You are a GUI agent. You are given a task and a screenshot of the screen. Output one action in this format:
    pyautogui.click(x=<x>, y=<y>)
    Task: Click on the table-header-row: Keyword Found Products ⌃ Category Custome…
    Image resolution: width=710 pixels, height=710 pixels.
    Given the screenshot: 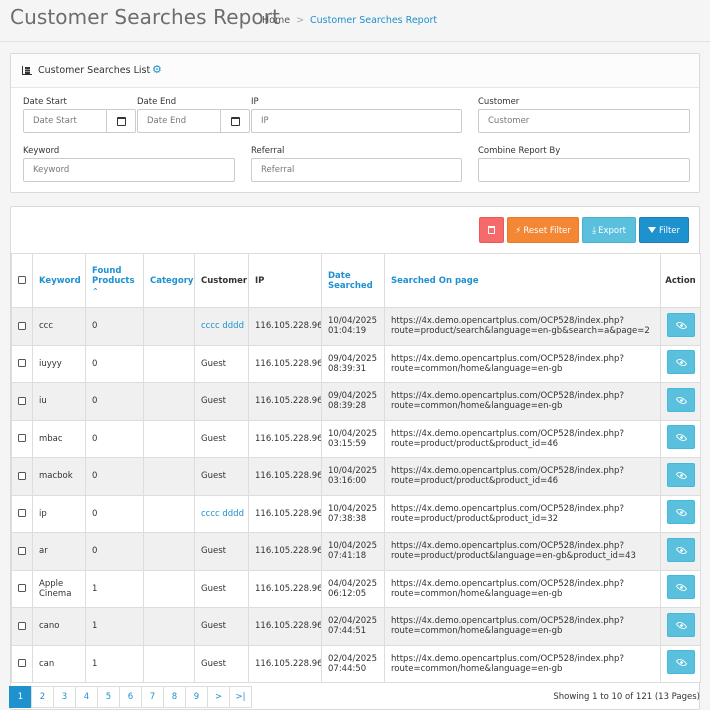 What is the action you would take?
    pyautogui.click(x=356, y=280)
    